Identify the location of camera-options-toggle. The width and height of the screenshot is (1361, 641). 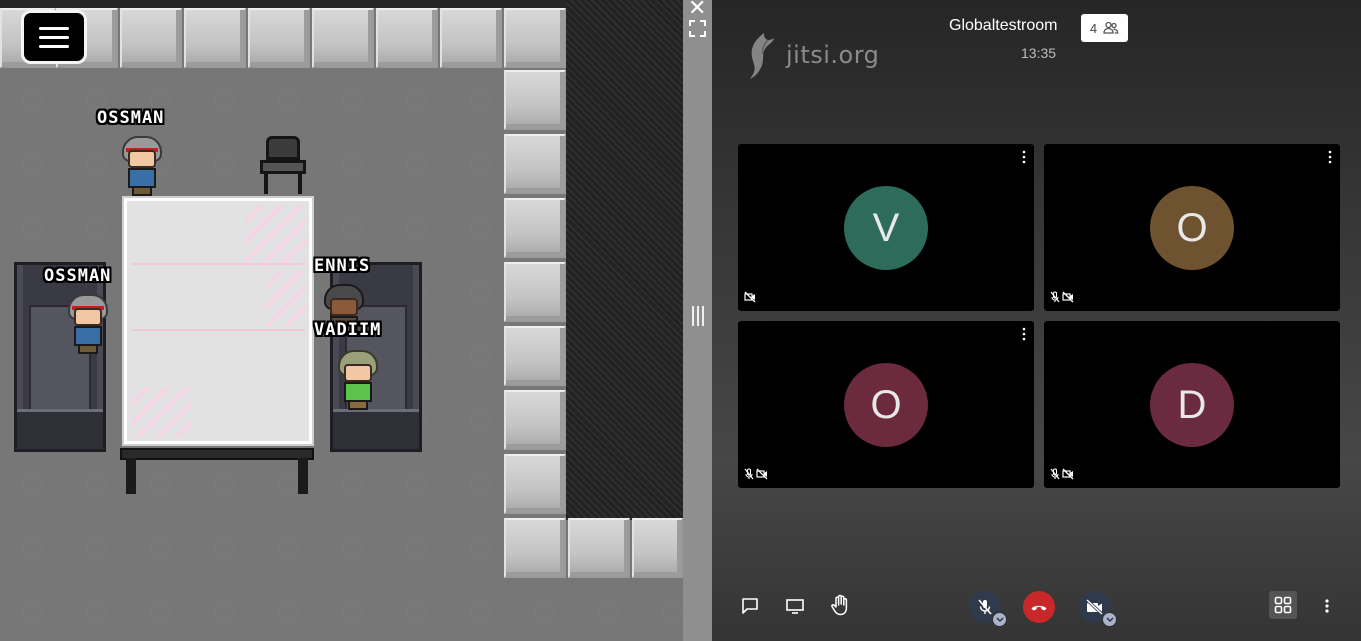
(1109, 619).